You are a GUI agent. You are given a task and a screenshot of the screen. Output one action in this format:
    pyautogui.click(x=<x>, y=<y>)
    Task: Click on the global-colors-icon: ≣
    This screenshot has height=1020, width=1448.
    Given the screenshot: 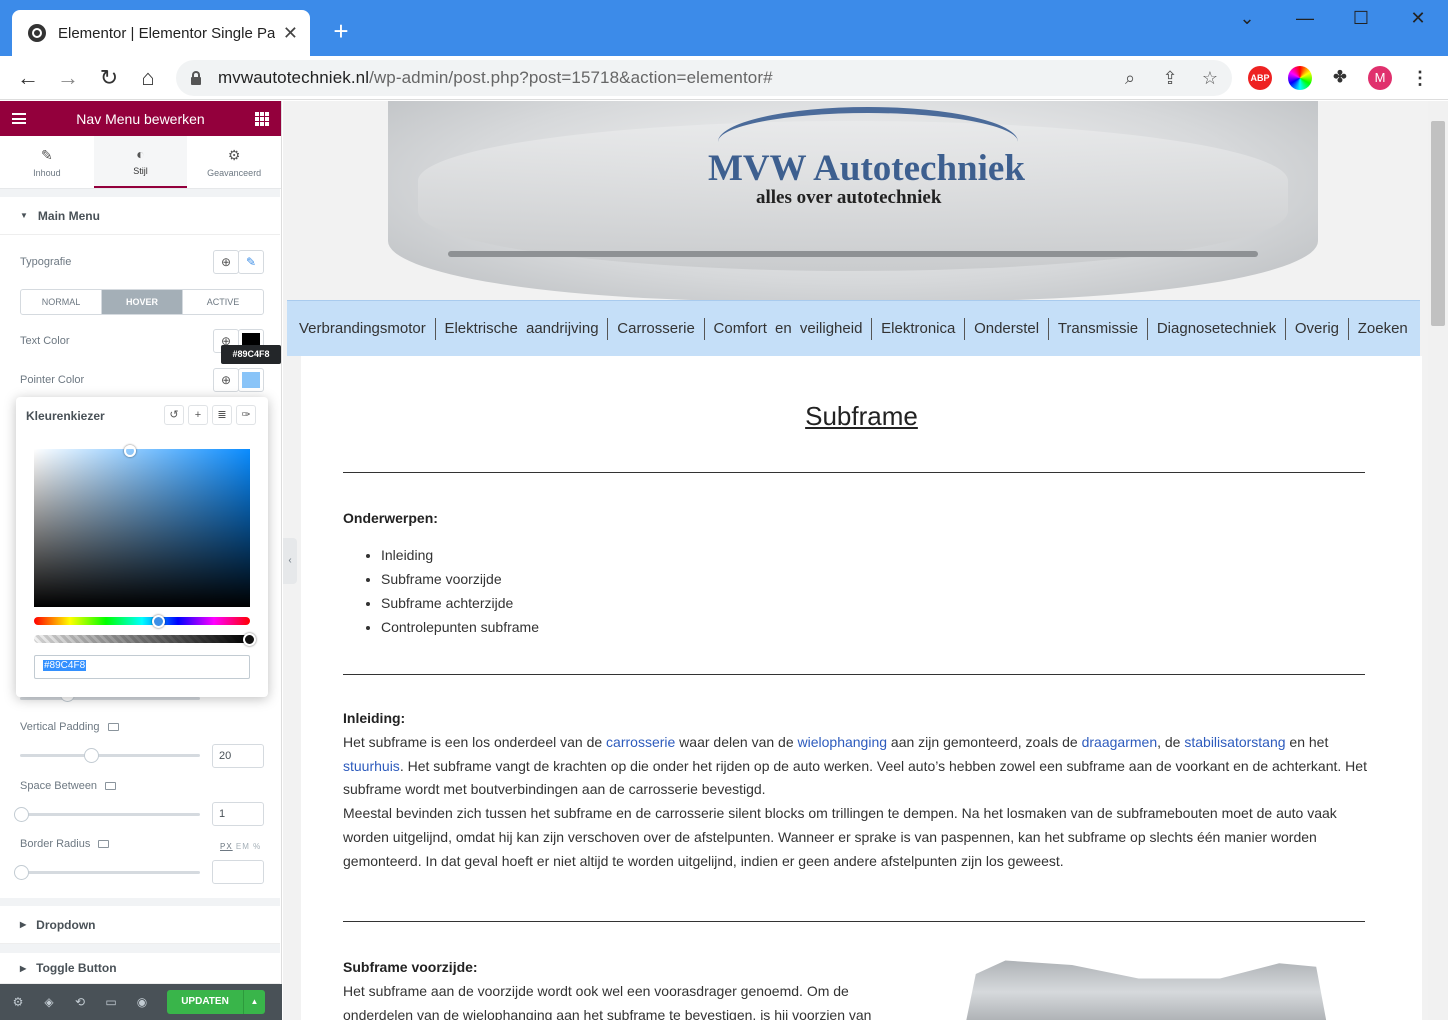 What is the action you would take?
    pyautogui.click(x=222, y=415)
    